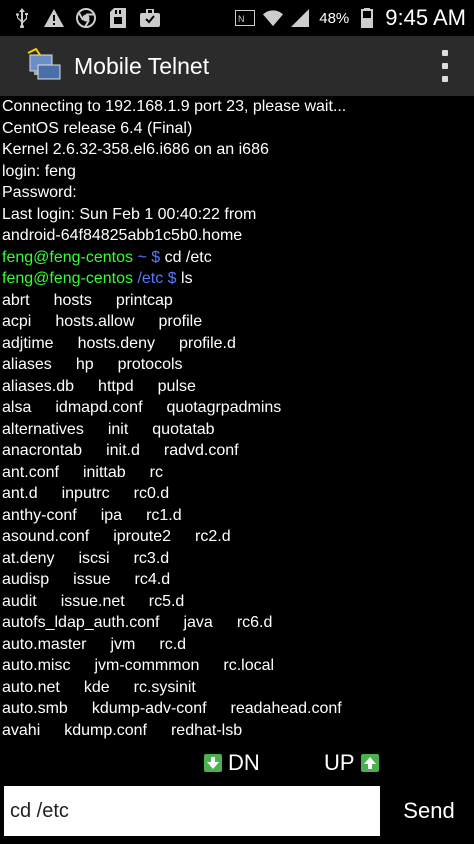 The width and height of the screenshot is (474, 844). I want to click on prompt-user: feng@feng-centos, so click(67, 257).